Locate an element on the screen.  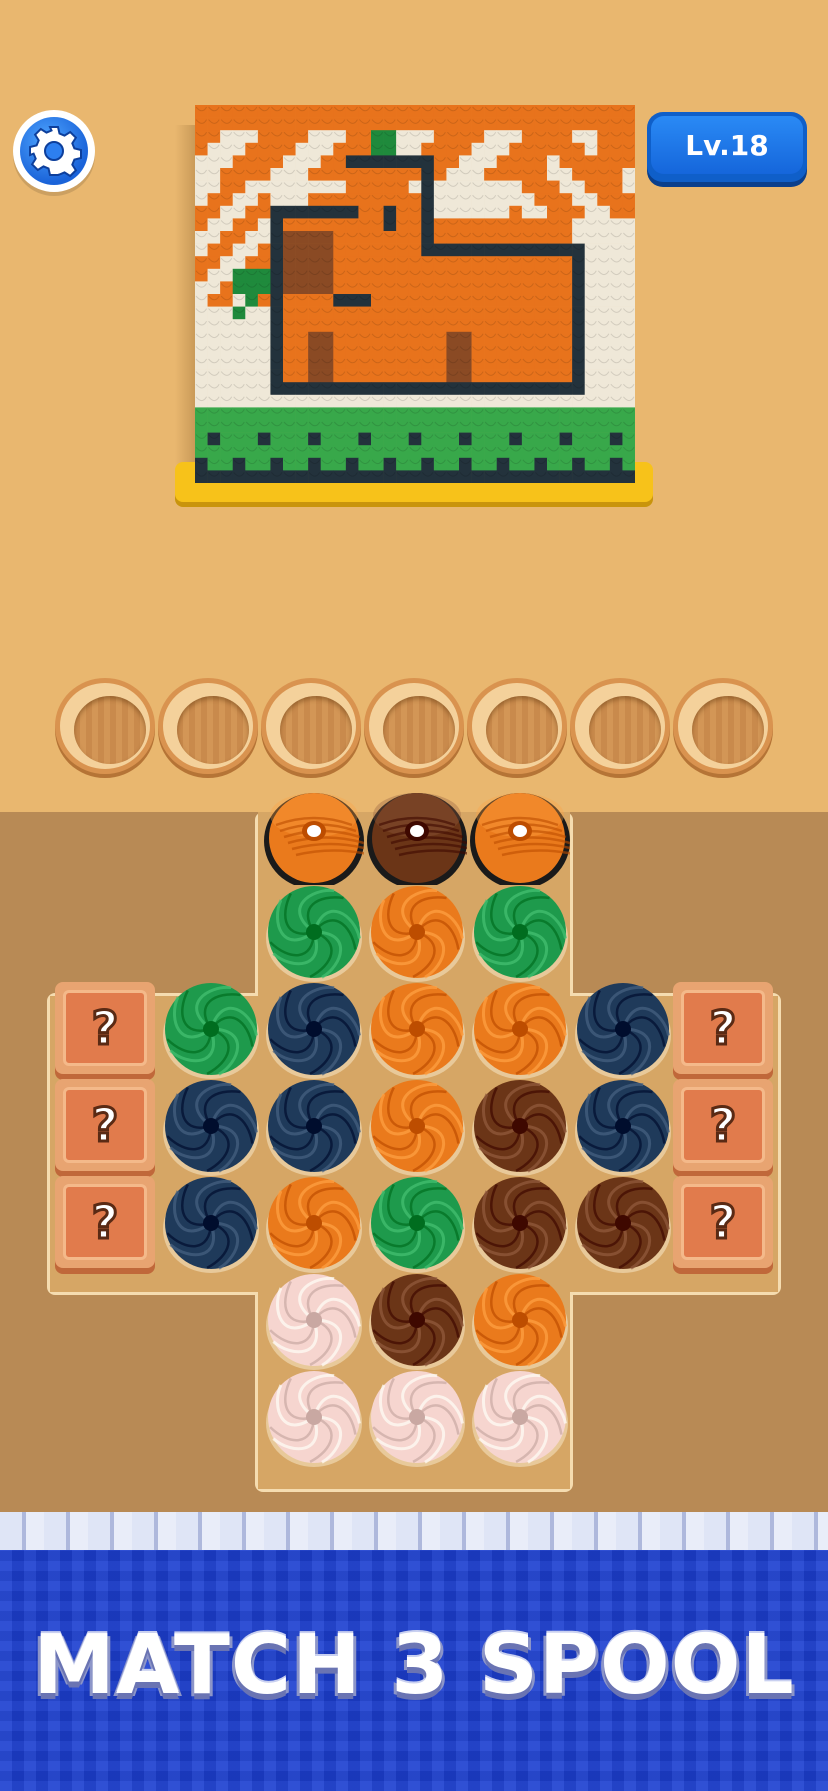
artwork-canvas is located at coordinates (415, 294).